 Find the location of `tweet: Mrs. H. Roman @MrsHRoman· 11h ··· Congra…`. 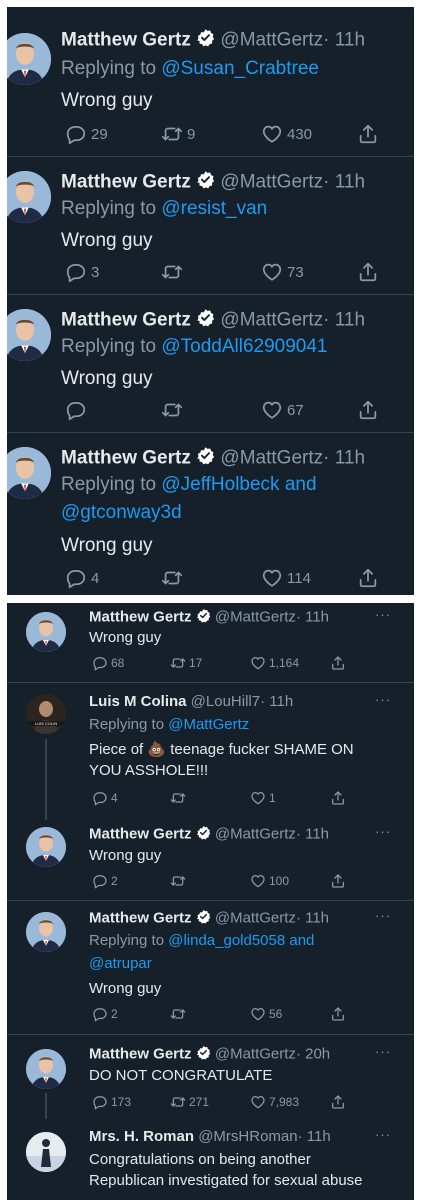

tweet: Mrs. H. Roman @MrsHRoman· 11h ··· Congra… is located at coordinates (210, 1159).